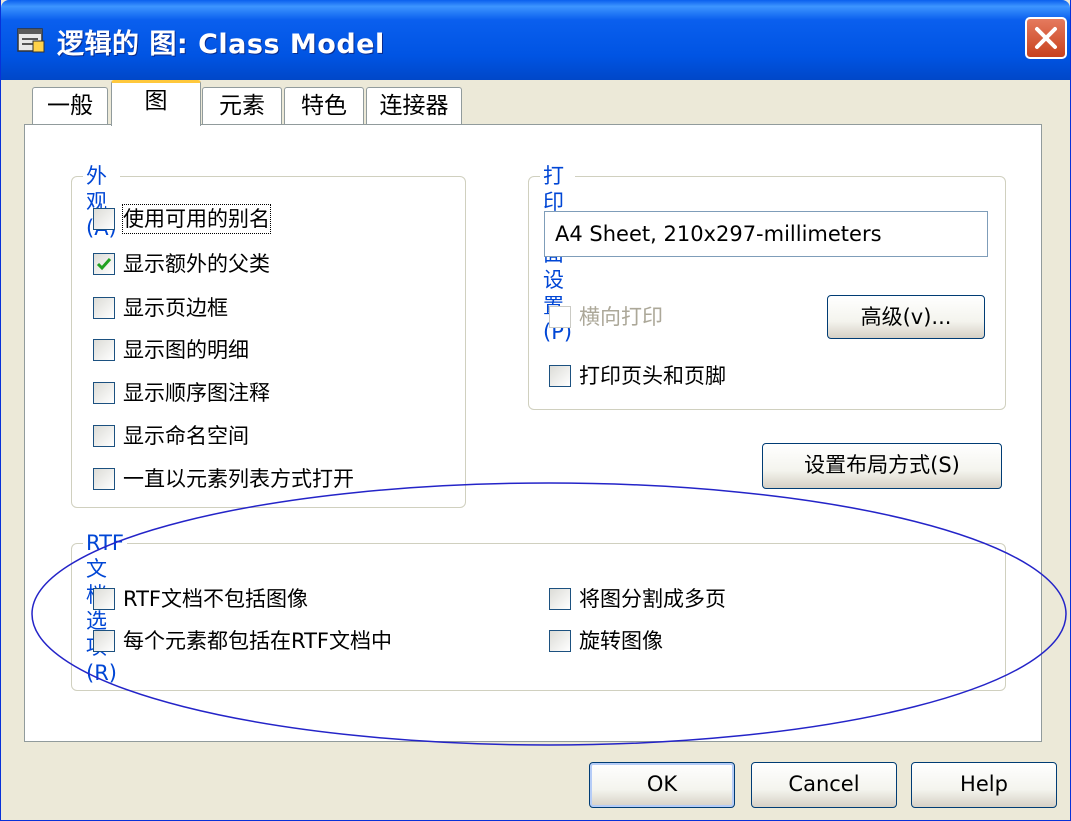  What do you see at coordinates (175, 308) in the screenshot?
I see `show-page-border-label: 显示页边框` at bounding box center [175, 308].